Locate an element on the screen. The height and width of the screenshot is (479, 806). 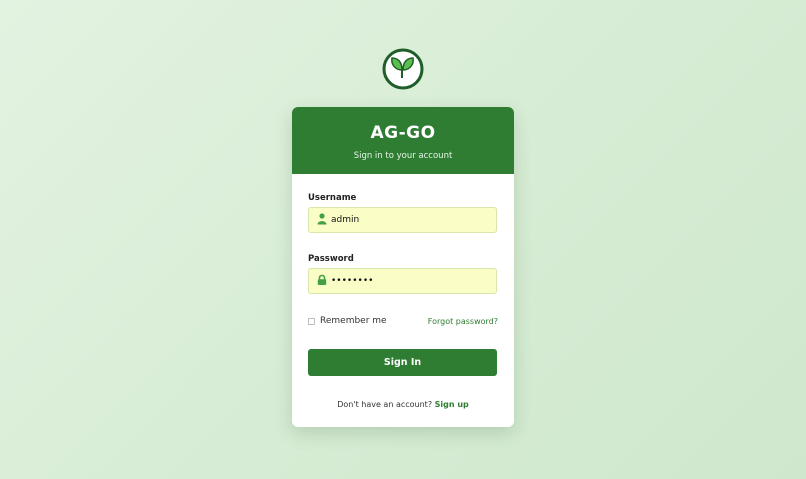
password-label: Password is located at coordinates (331, 259).